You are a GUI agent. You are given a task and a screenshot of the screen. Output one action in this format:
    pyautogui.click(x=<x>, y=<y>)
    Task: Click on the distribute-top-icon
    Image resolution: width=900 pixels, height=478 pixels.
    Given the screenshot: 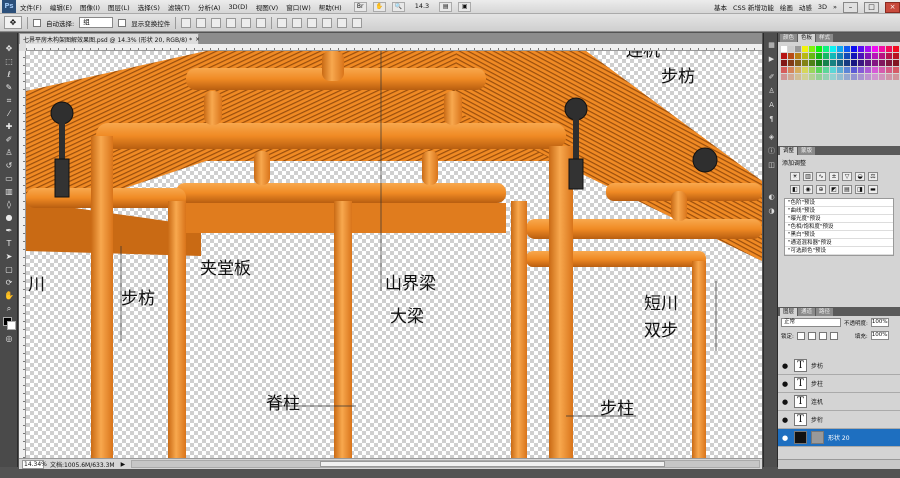 What is the action you would take?
    pyautogui.click(x=282, y=22)
    